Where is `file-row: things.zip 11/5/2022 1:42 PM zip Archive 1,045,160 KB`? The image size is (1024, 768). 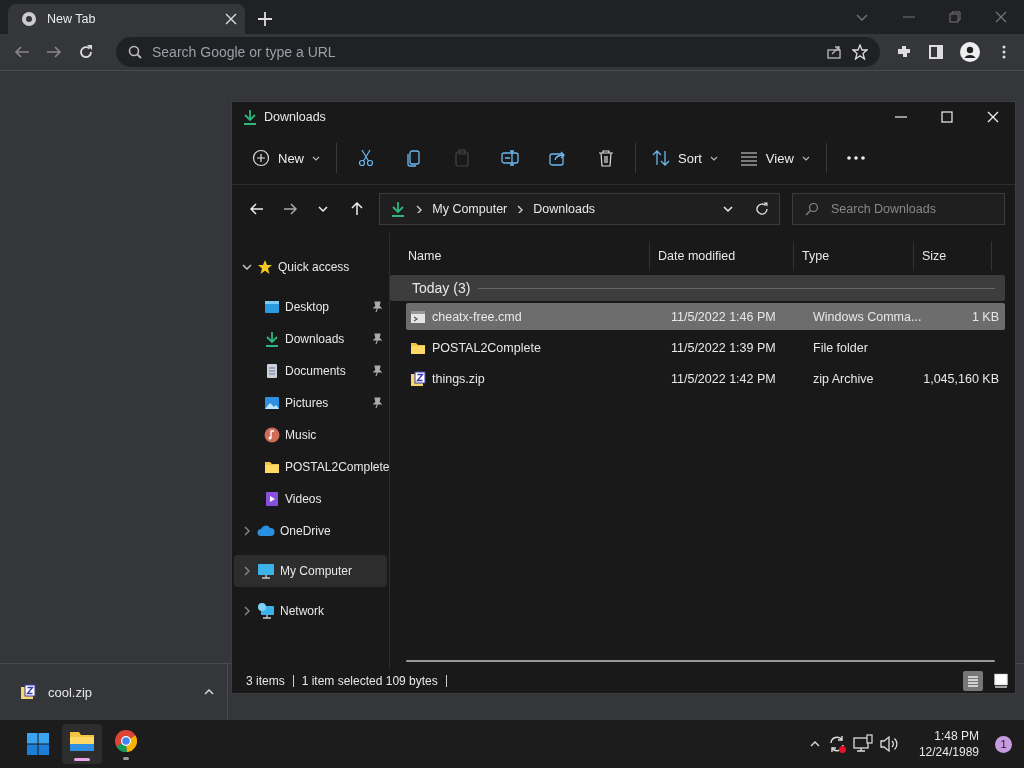
file-row: things.zip 11/5/2022 1:42 PM zip Archive 1,045,160 KB is located at coordinates (705, 378).